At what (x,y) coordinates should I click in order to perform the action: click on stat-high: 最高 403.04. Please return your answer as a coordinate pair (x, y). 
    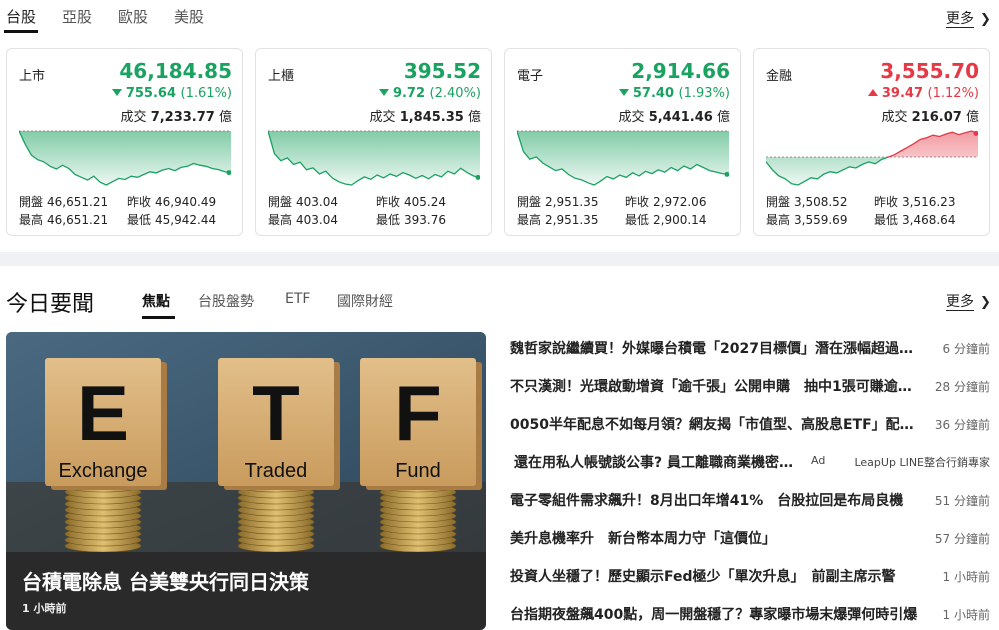
    Looking at the image, I should click on (303, 220).